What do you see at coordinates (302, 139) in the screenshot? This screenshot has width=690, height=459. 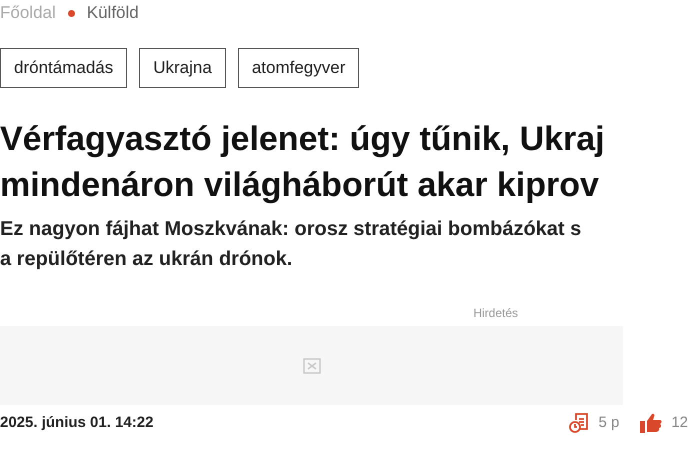 I see `headline: Vérfagyasztó jelenet: úgy tűnik, Ukraj` at bounding box center [302, 139].